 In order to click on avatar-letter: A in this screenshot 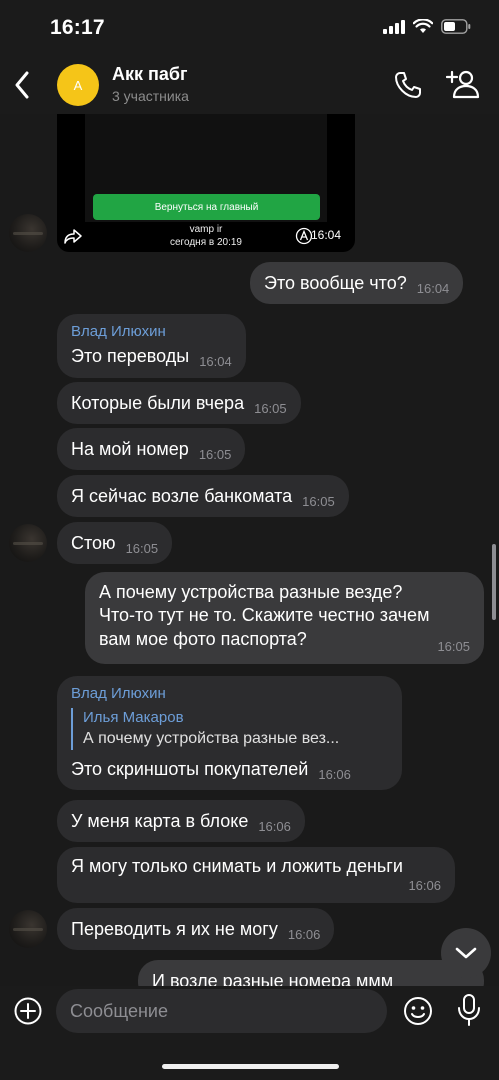, I will do `click(78, 85)`.